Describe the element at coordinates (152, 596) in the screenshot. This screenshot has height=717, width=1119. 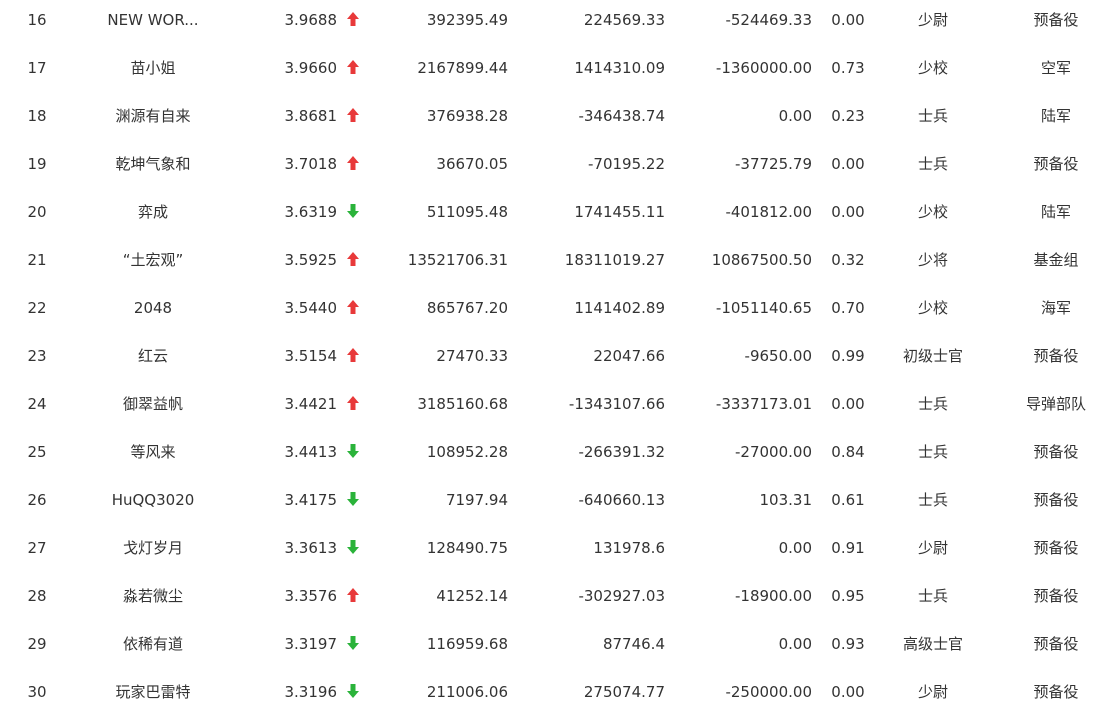
I see `name-cell: 淼若微尘` at that location.